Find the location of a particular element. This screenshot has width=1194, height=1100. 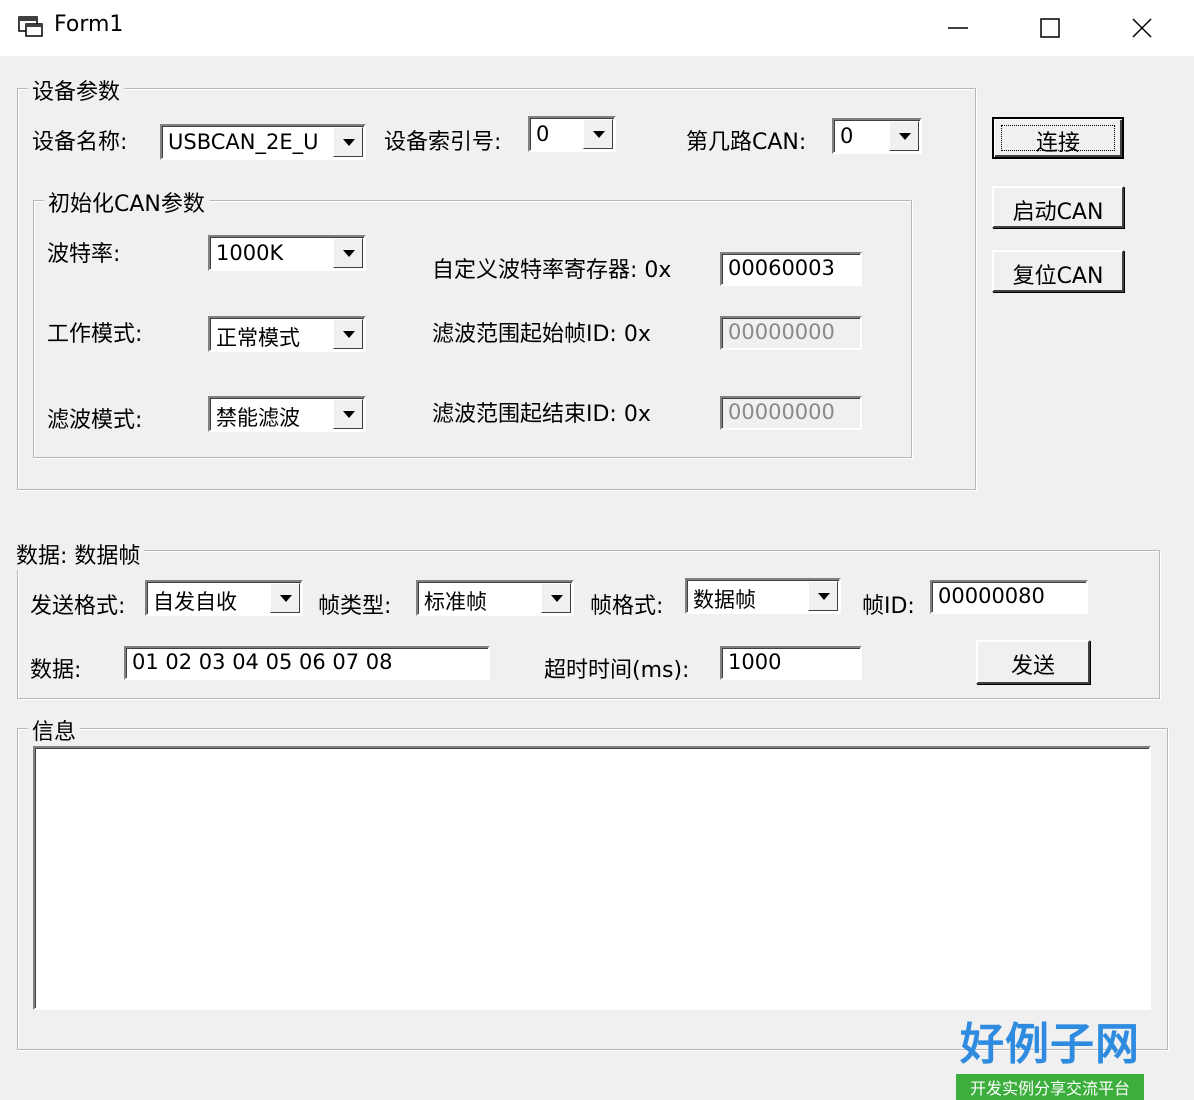

window-title: Form1 is located at coordinates (89, 24).